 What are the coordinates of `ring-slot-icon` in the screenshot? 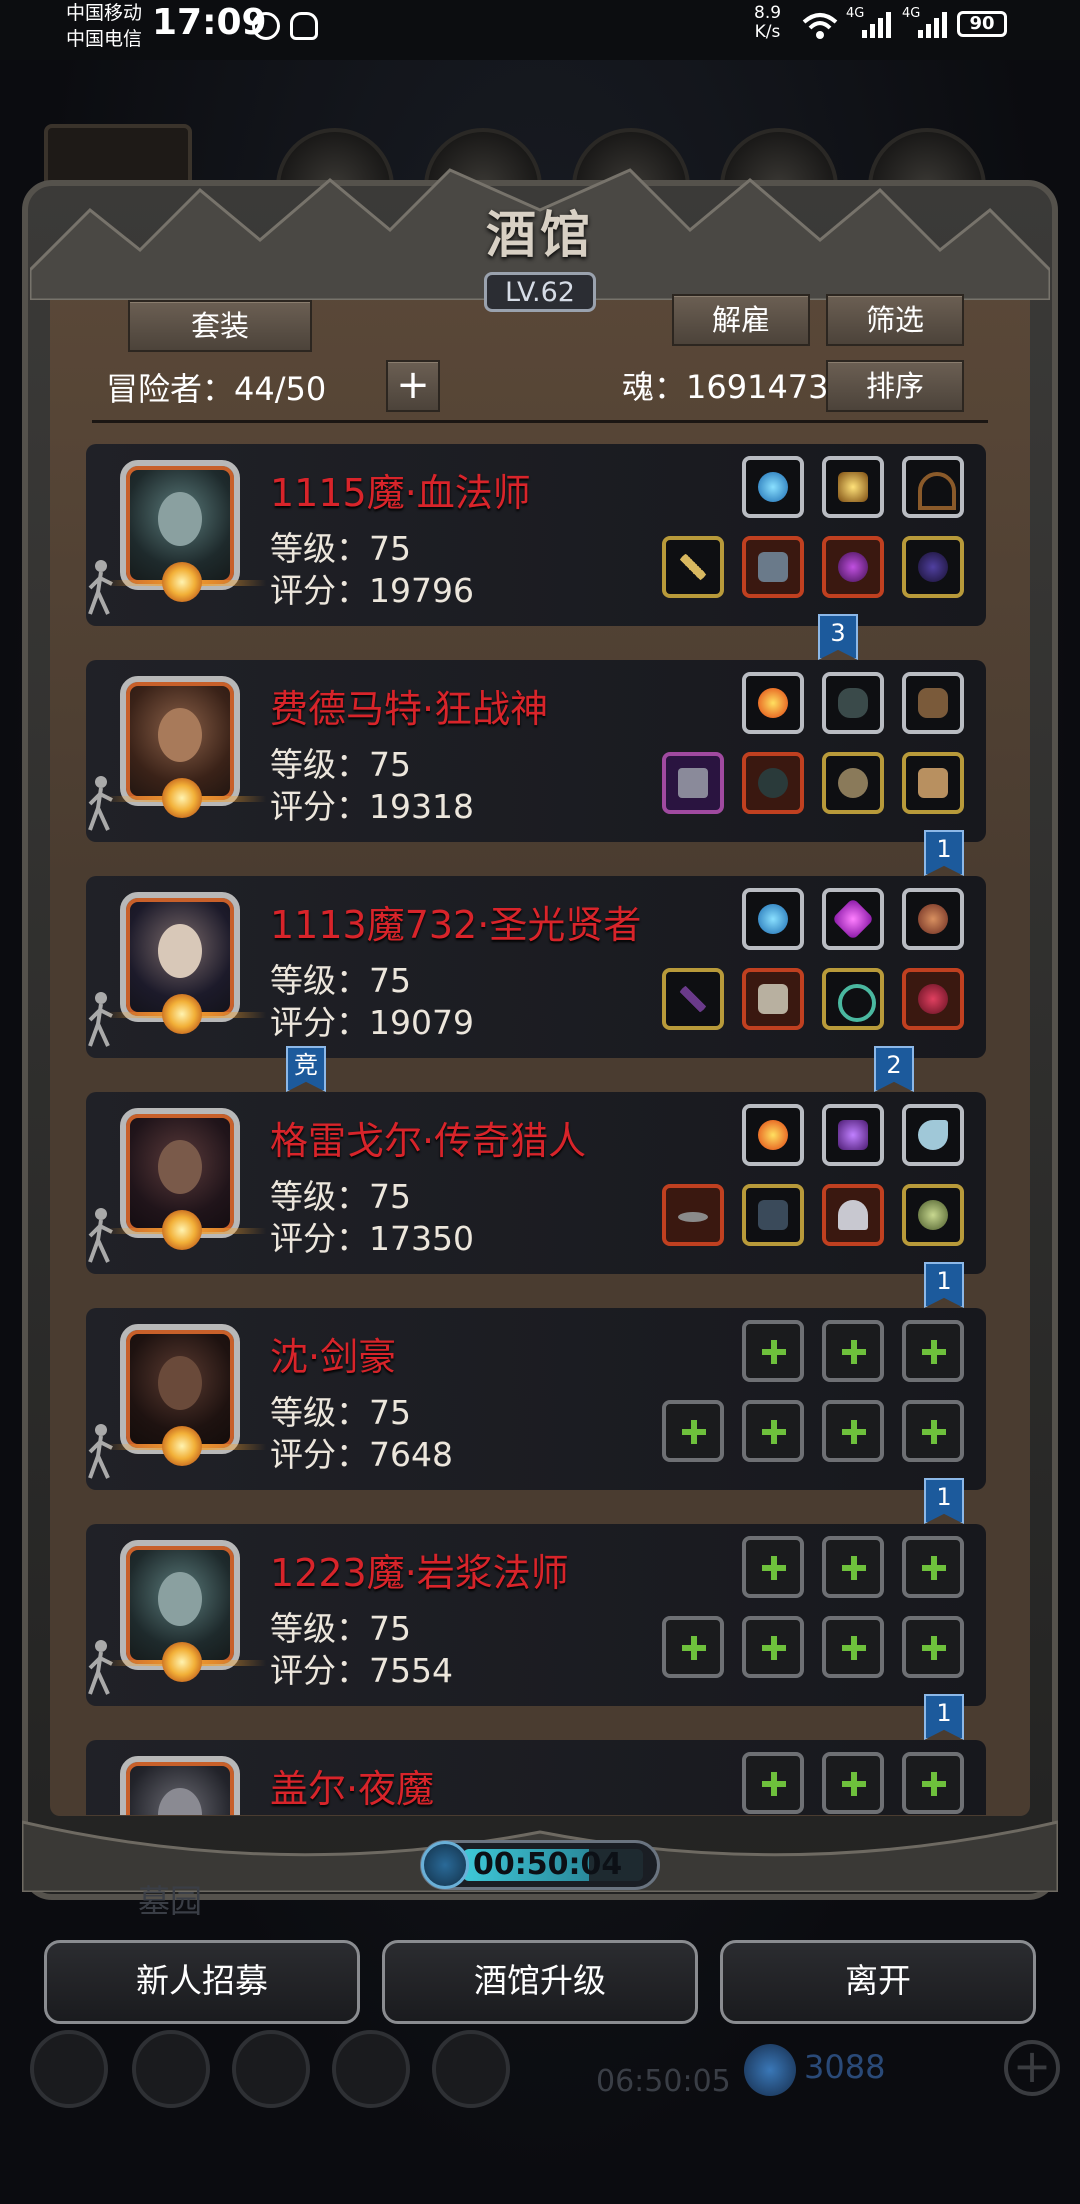 It's located at (853, 999).